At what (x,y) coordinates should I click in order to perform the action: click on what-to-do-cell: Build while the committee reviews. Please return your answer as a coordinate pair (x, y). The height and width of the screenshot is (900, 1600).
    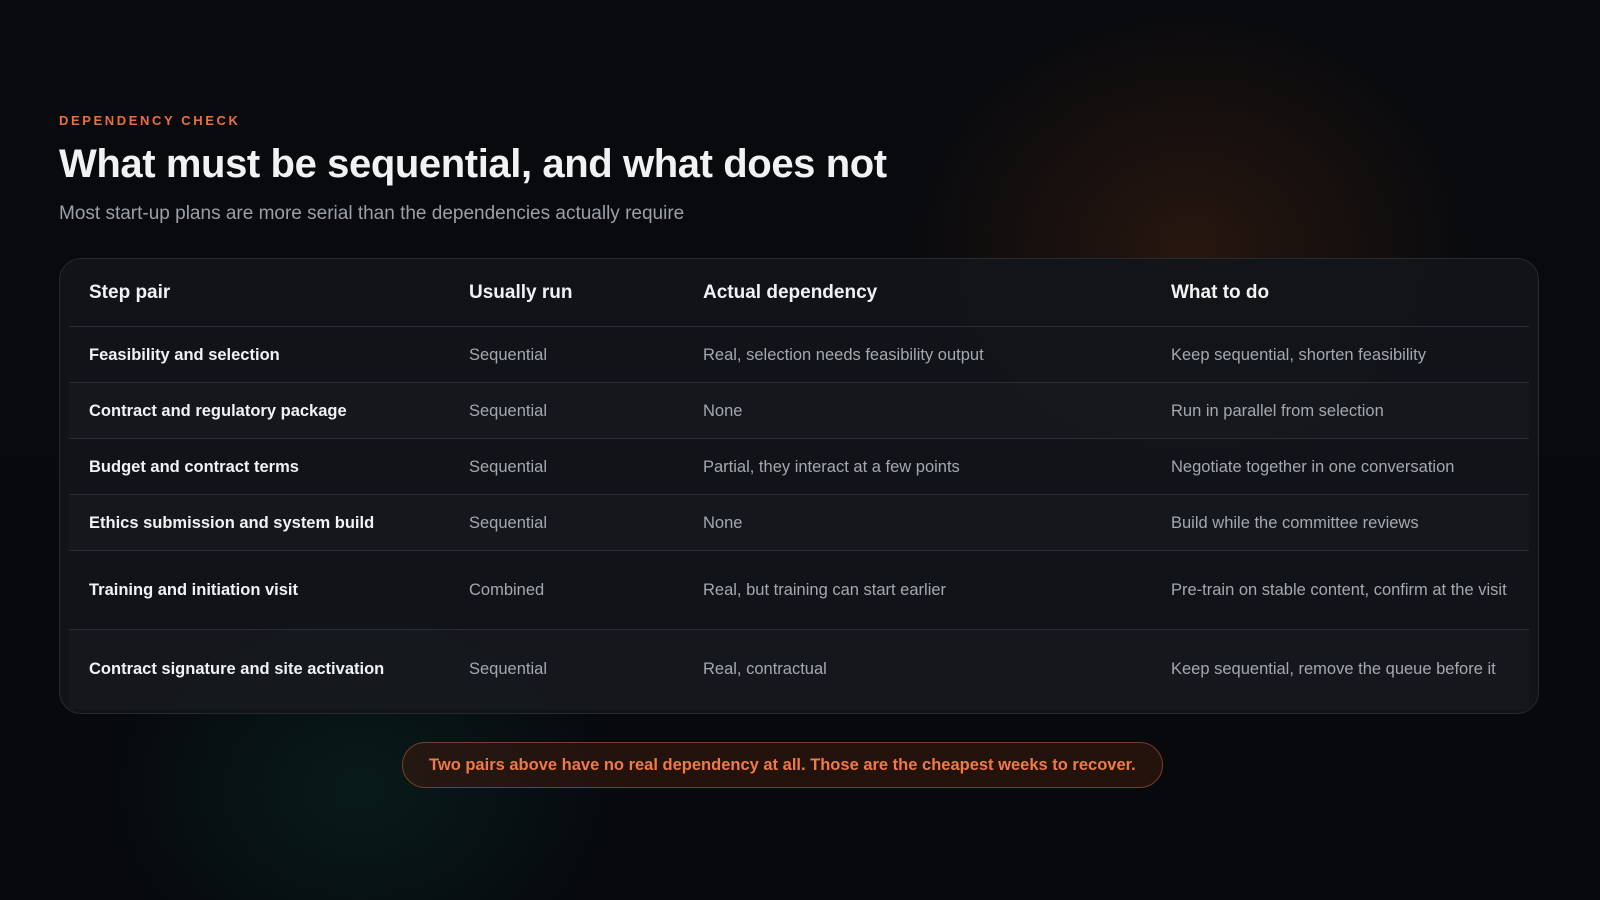
    Looking at the image, I should click on (1340, 522).